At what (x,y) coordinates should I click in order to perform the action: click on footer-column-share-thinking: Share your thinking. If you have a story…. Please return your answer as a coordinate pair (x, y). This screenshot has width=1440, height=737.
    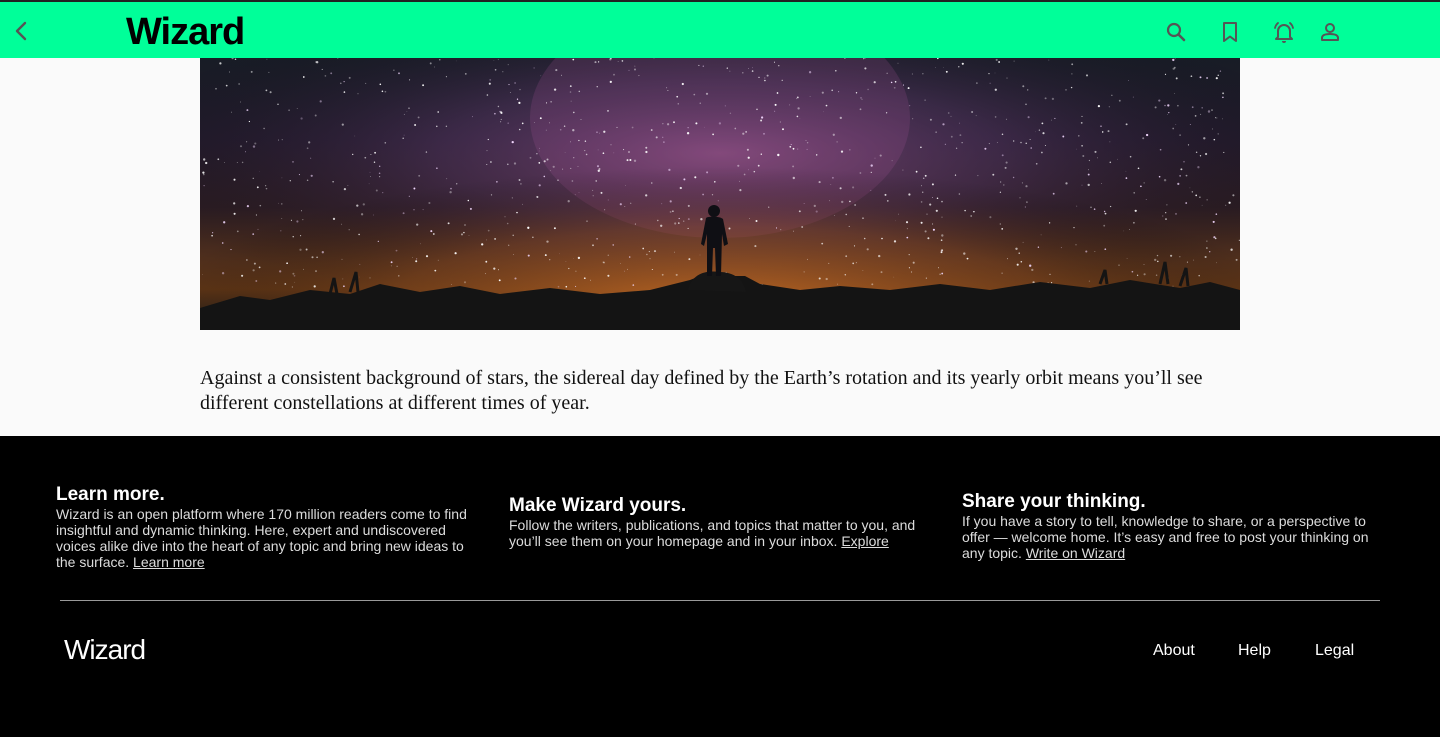
    Looking at the image, I should click on (1172, 526).